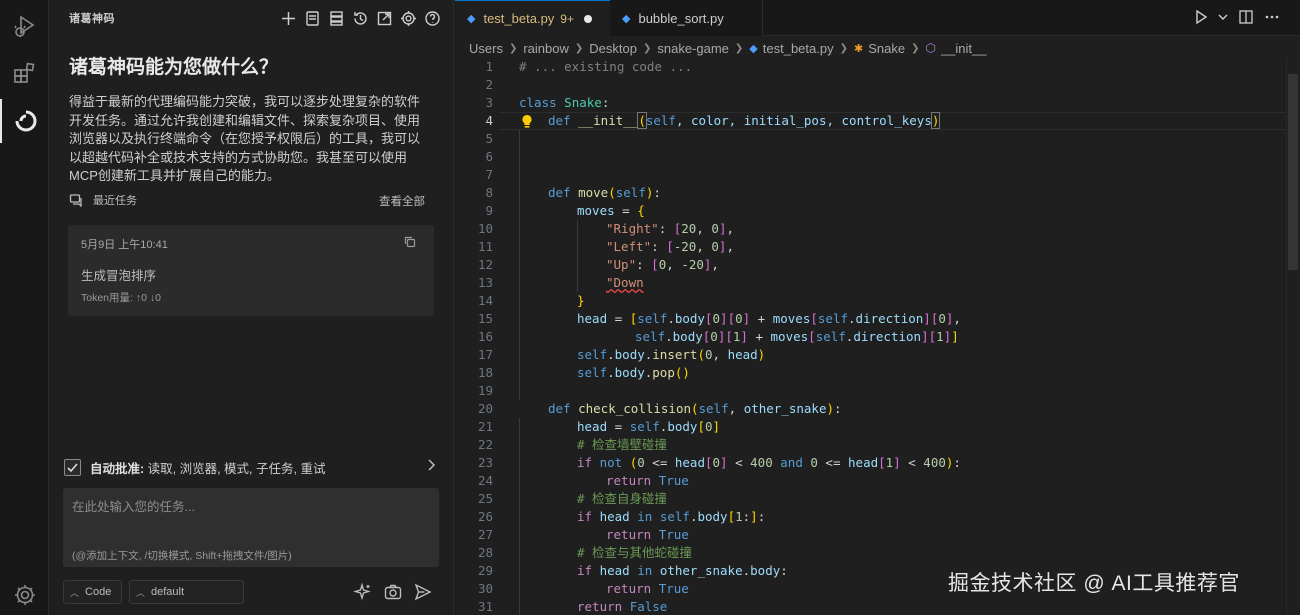 The width and height of the screenshot is (1300, 615). What do you see at coordinates (489, 102) in the screenshot?
I see `line-number: 3` at bounding box center [489, 102].